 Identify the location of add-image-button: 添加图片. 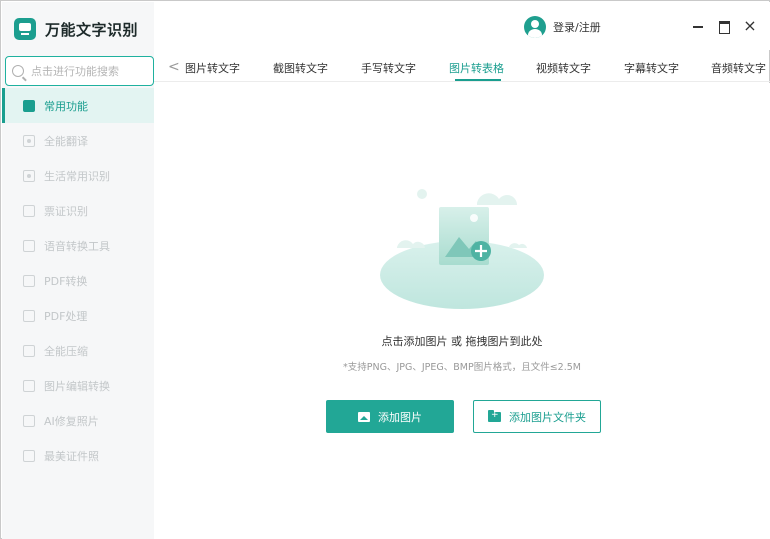
(390, 416).